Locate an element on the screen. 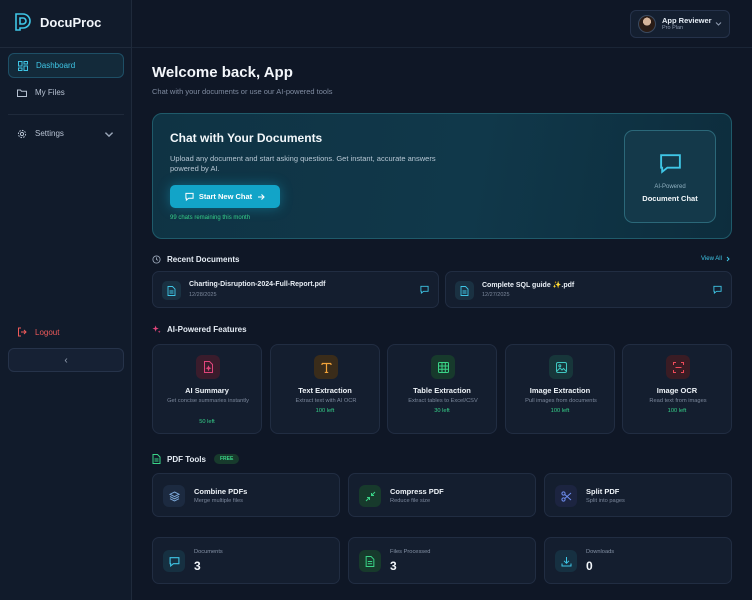  feature-title: AI Summary is located at coordinates (207, 390).